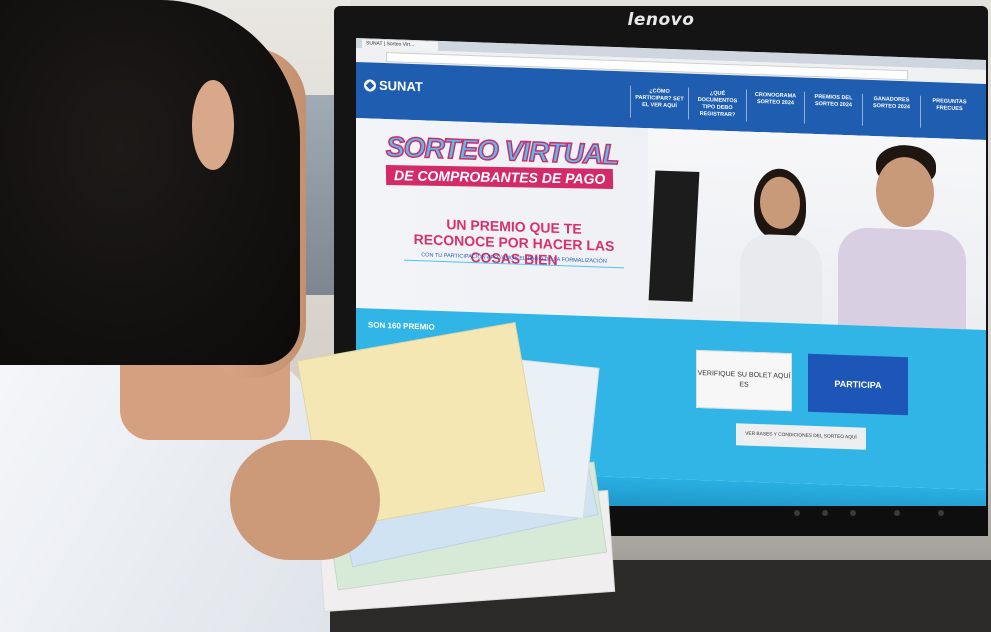 The width and height of the screenshot is (991, 632). I want to click on woman-figure, so click(779, 246).